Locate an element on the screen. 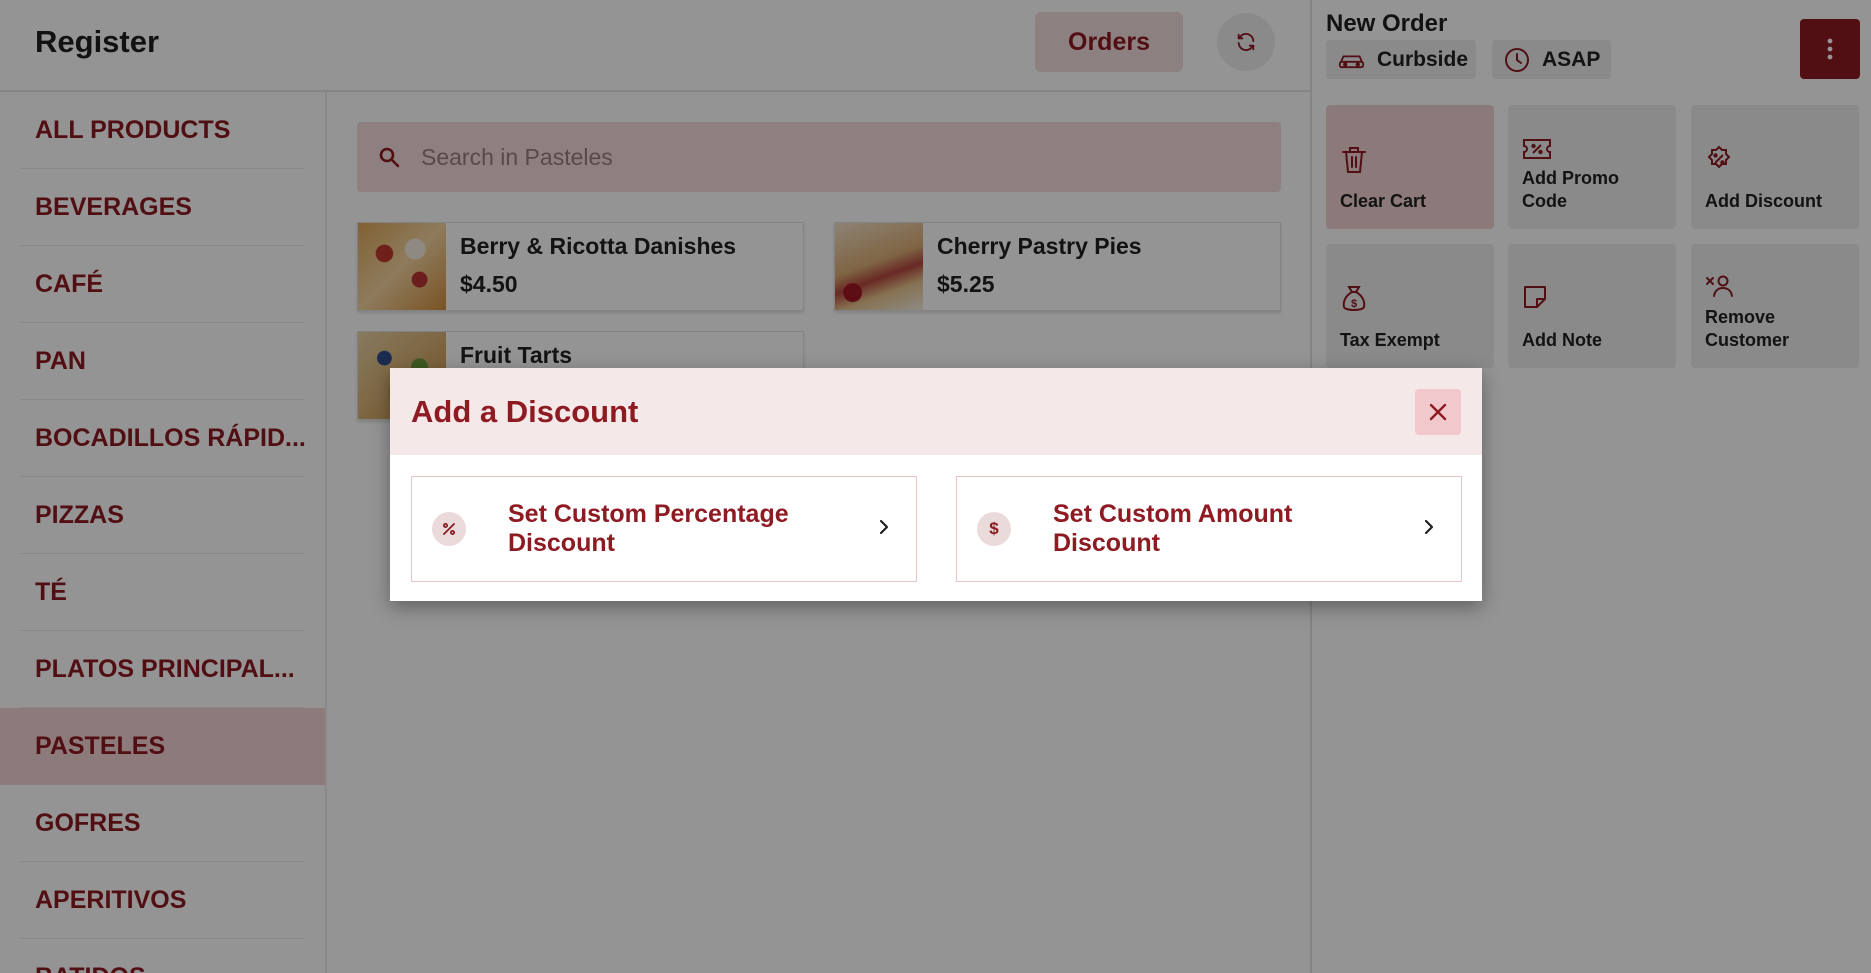 The height and width of the screenshot is (973, 1871). dollar-icon: $ is located at coordinates (994, 529).